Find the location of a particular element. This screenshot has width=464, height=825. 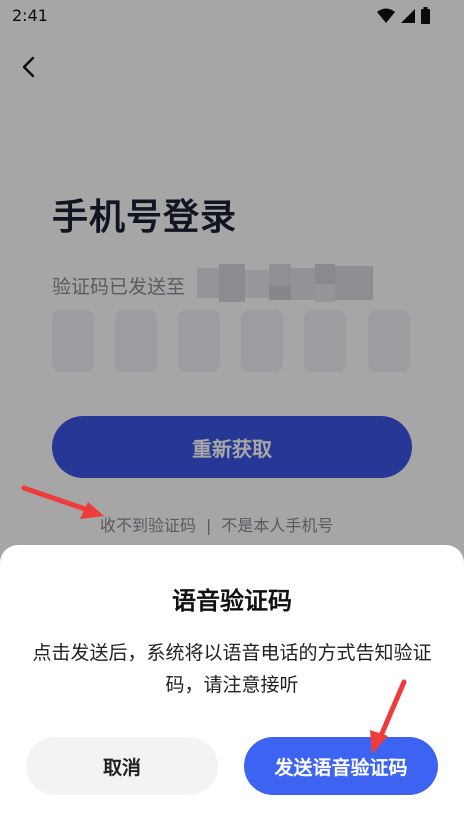

dialog-message: 点击发送后，系统将以语音电话的方式告知验证码，请注意接听 is located at coordinates (232, 669).